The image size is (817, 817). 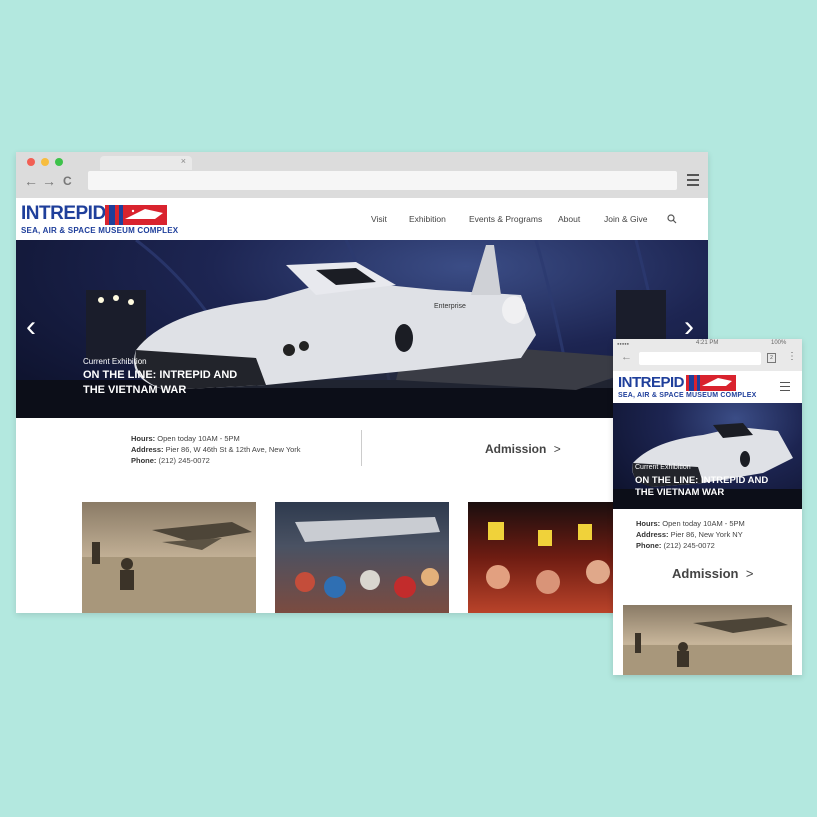 I want to click on nav-join-give: Join & Give, so click(x=625, y=219).